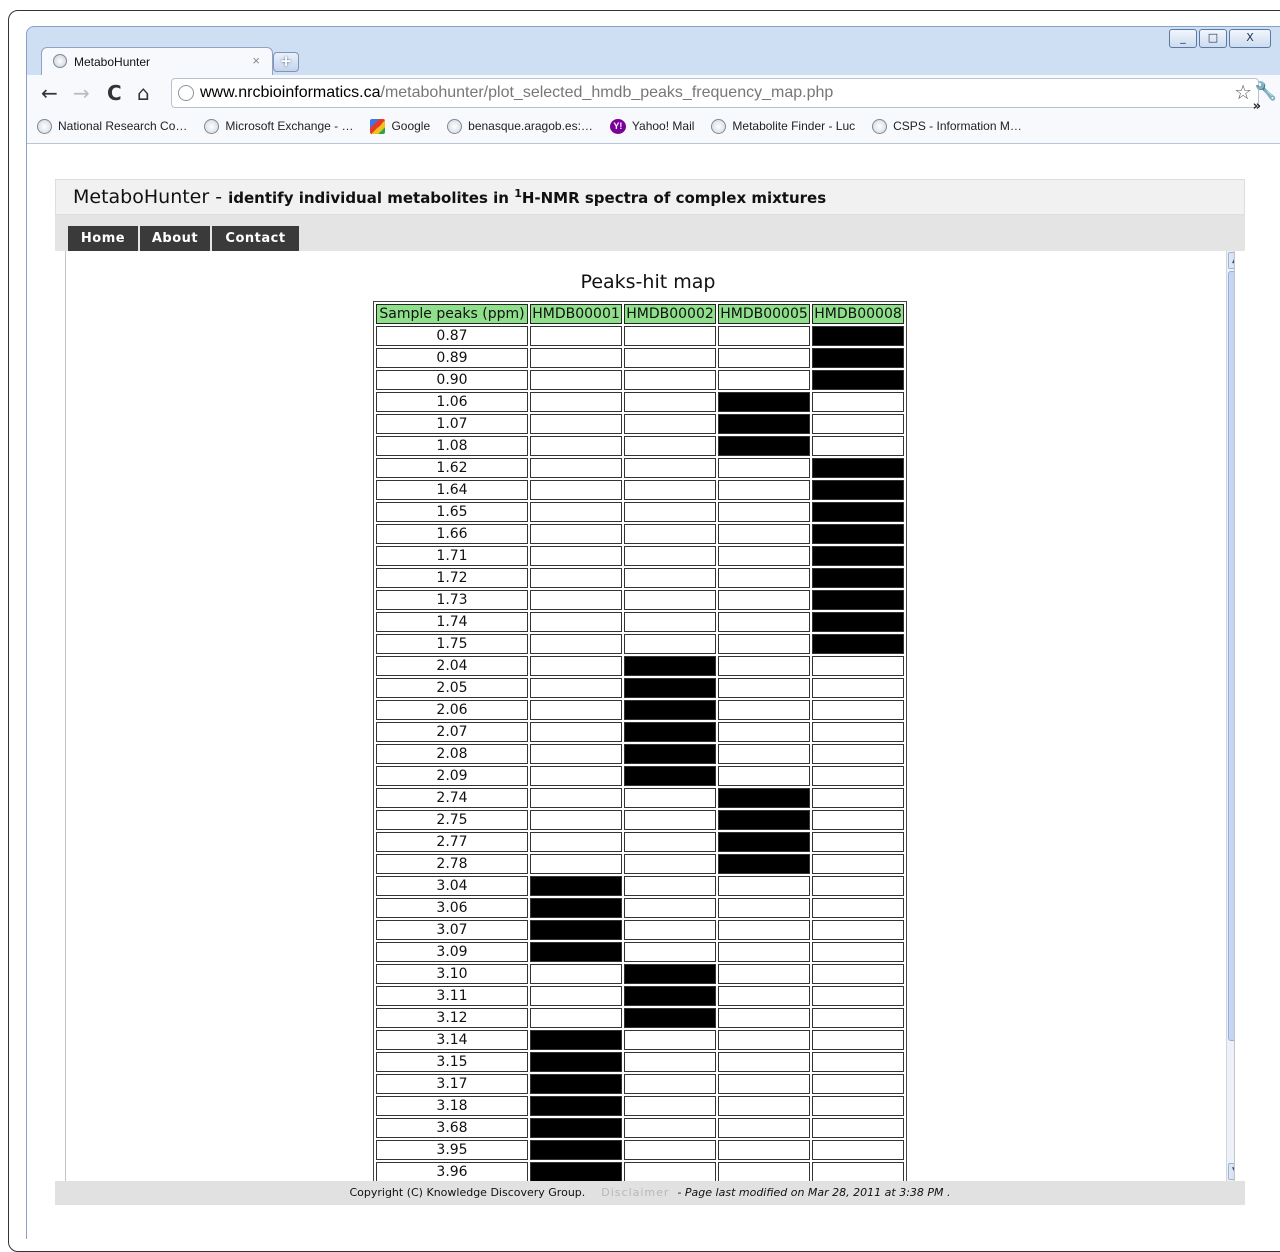  What do you see at coordinates (286, 62) in the screenshot?
I see `new-tab-button: +` at bounding box center [286, 62].